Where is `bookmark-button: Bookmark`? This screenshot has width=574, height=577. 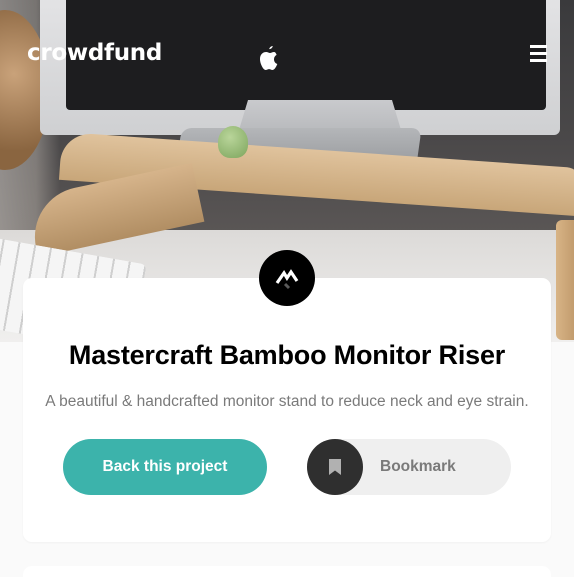
bookmark-button: Bookmark is located at coordinates (409, 467).